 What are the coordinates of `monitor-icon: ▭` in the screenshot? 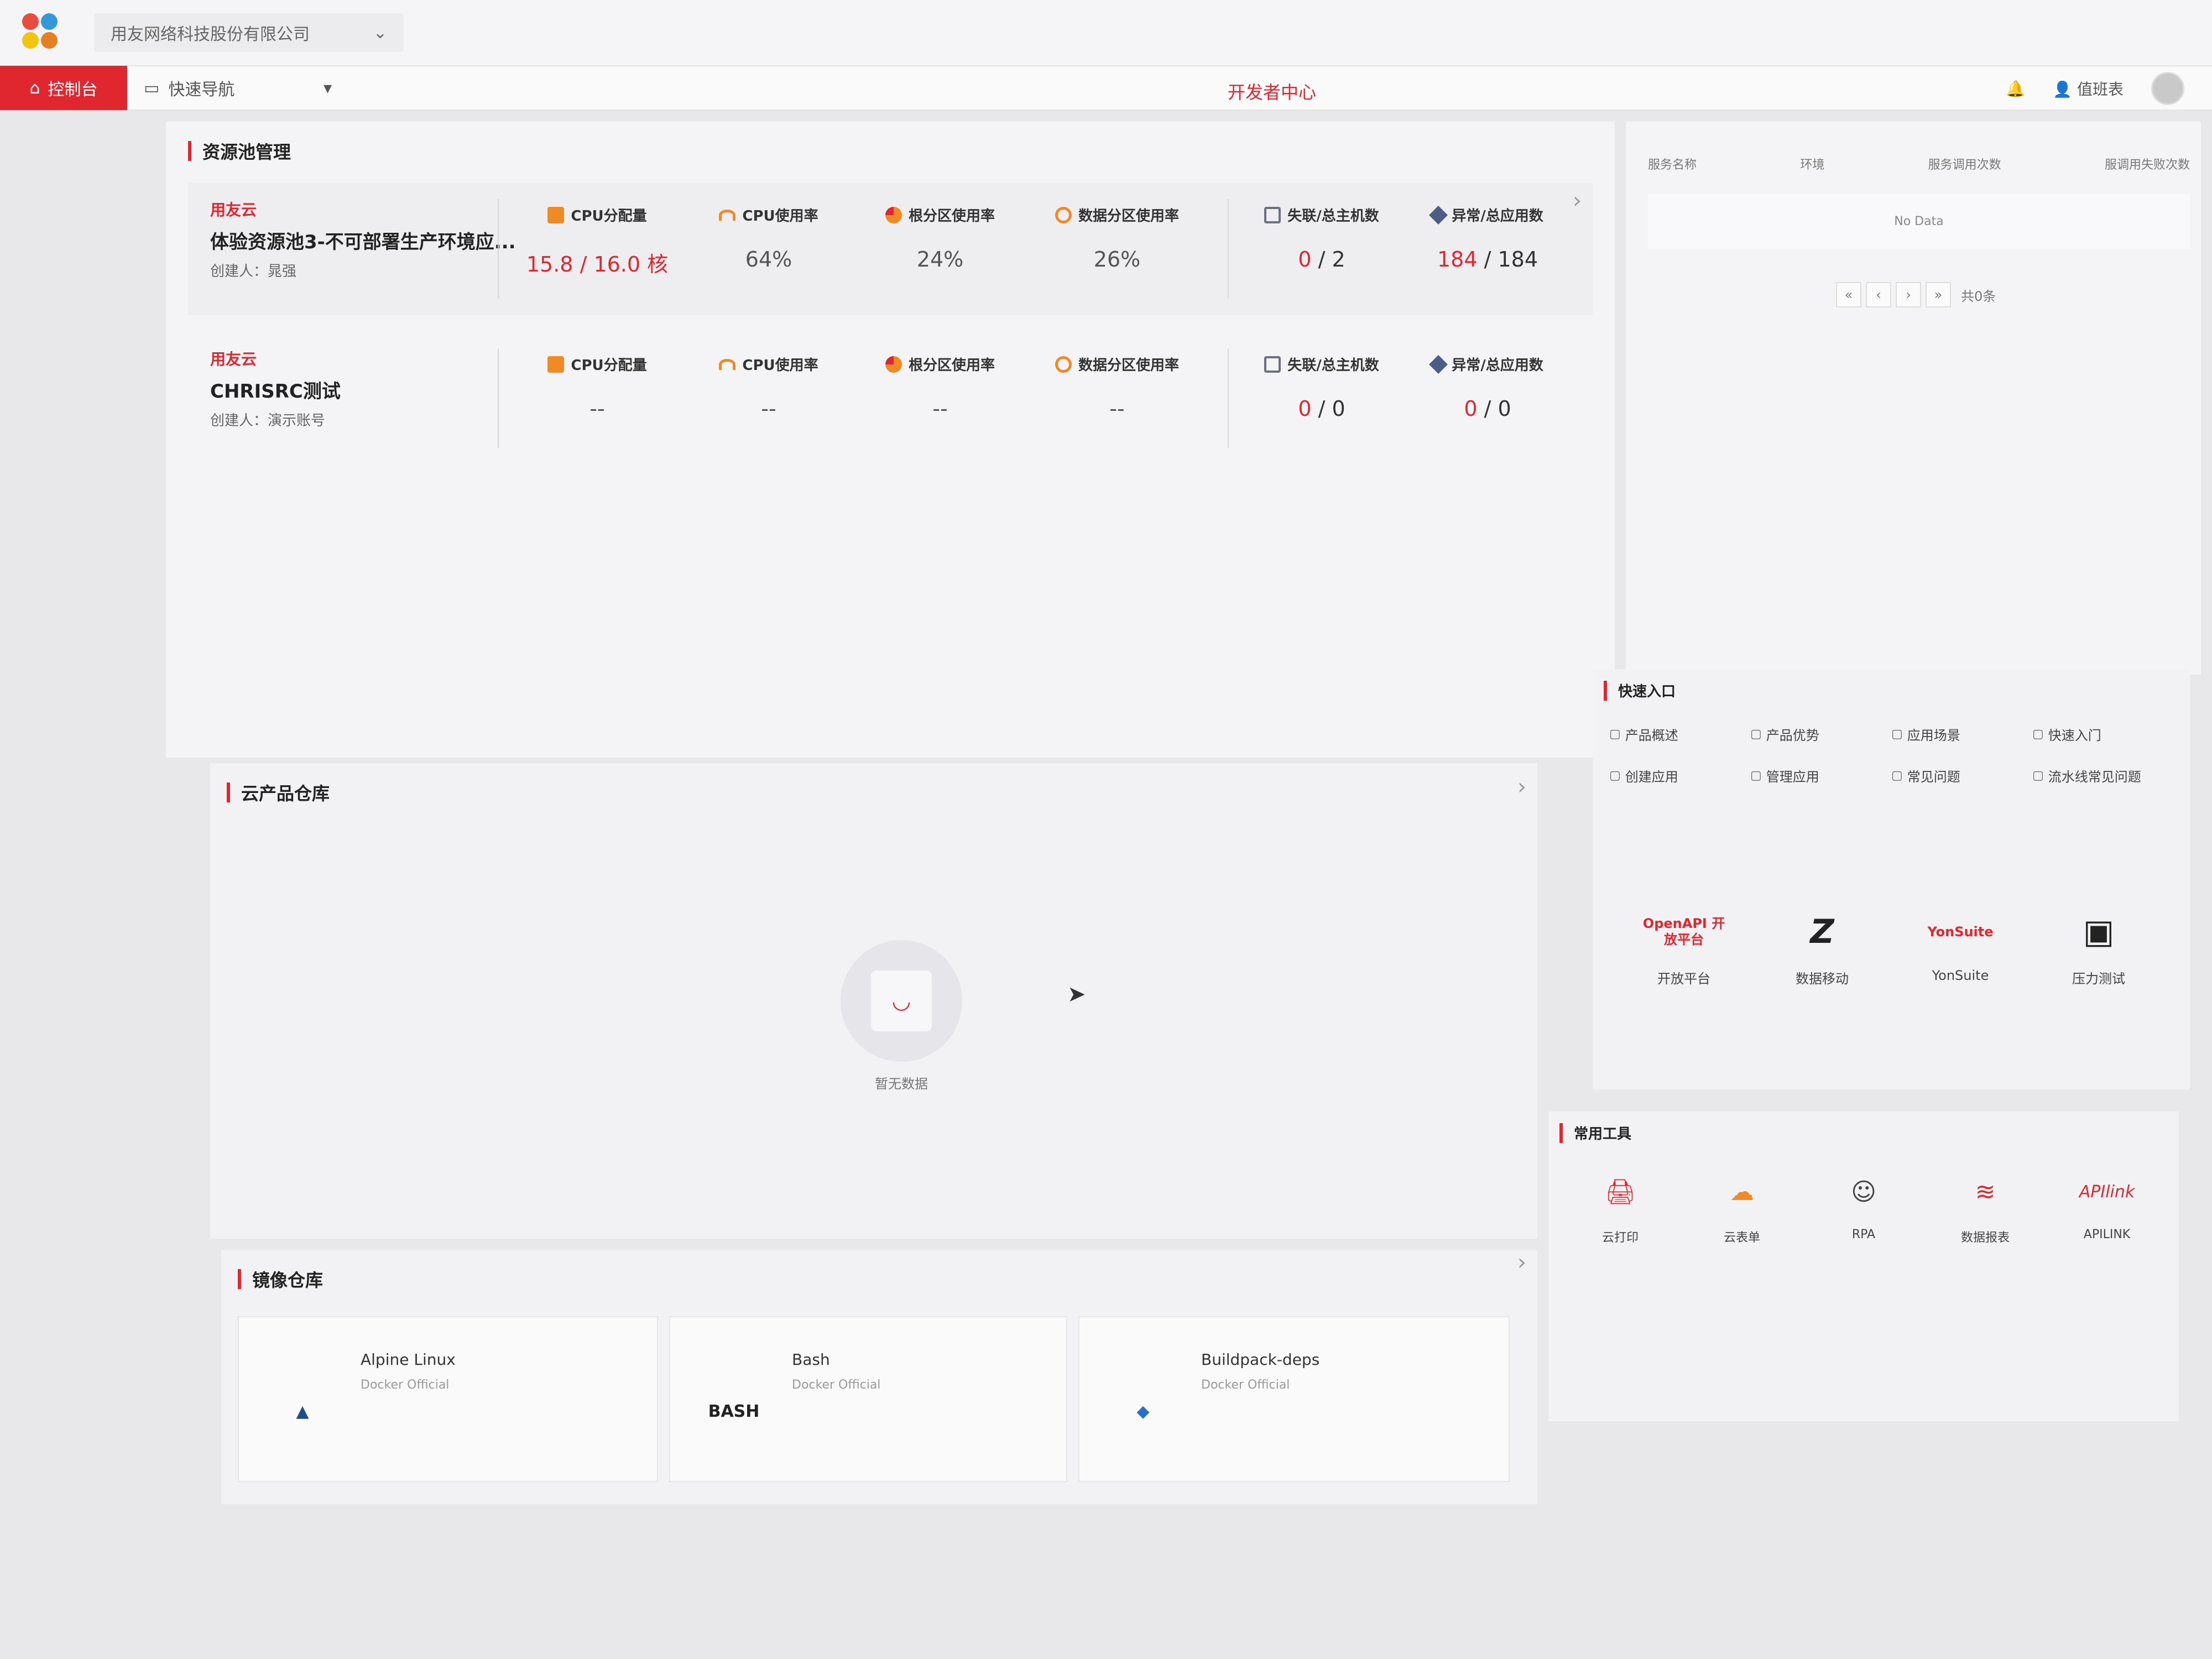 It's located at (152, 88).